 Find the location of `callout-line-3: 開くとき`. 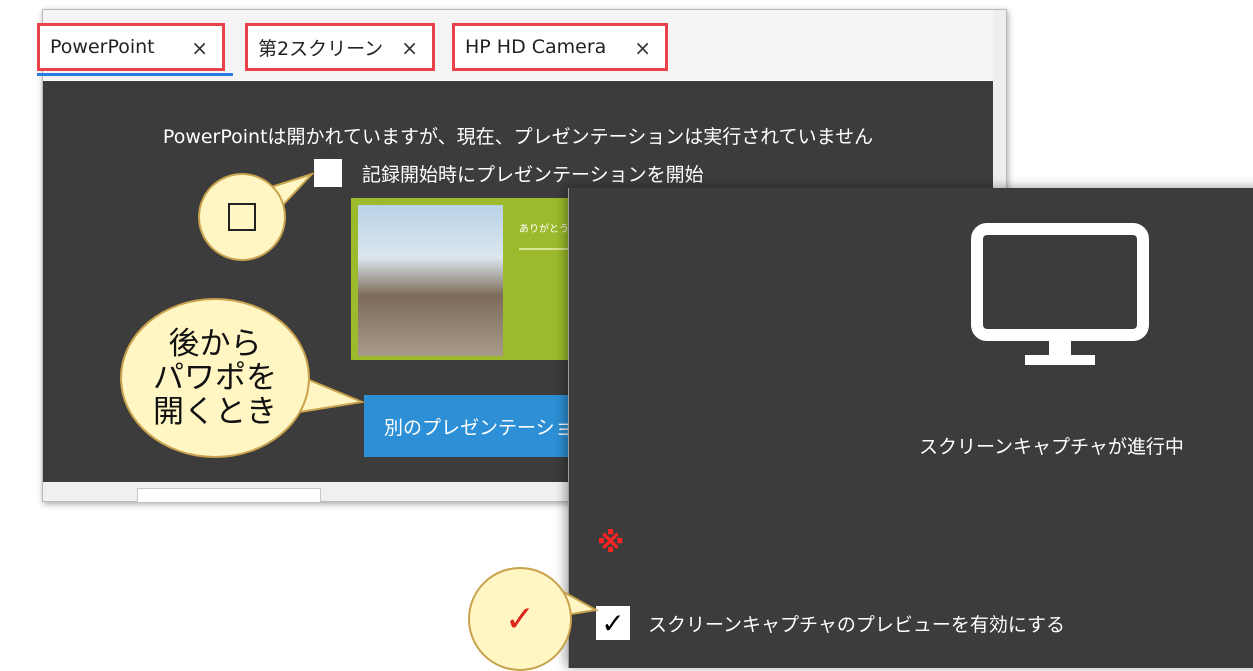

callout-line-3: 開くとき is located at coordinates (215, 412).